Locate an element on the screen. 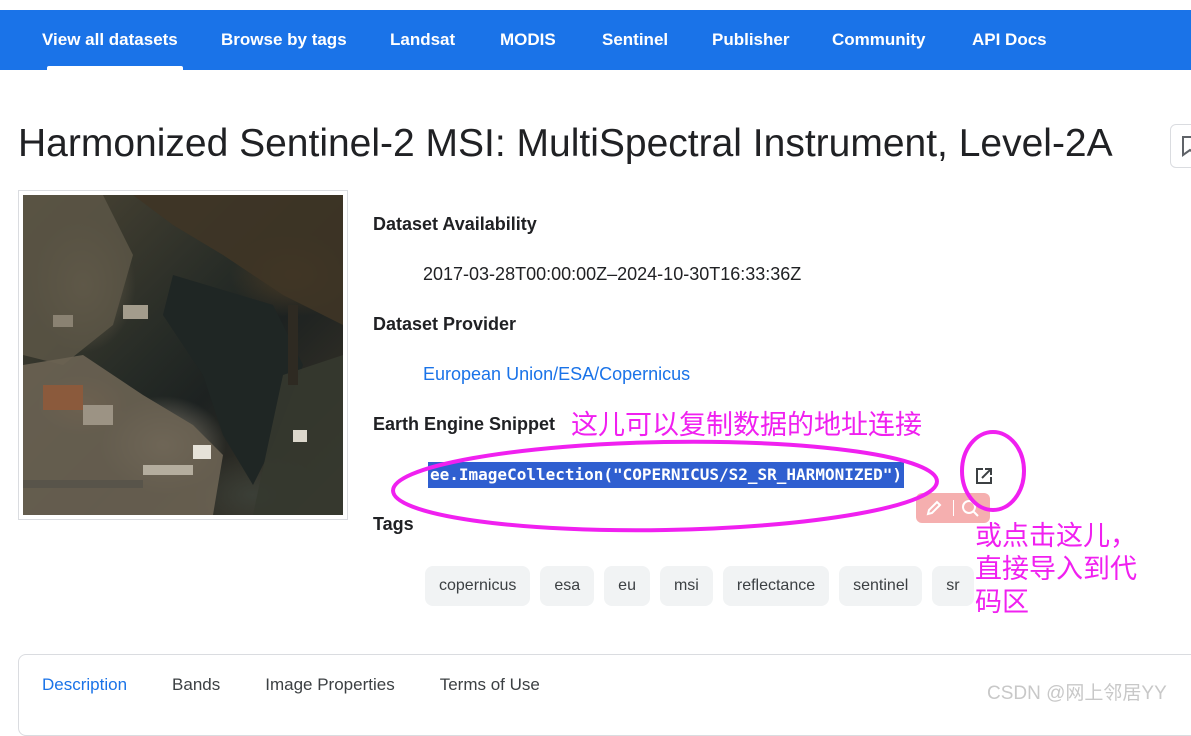 The height and width of the screenshot is (736, 1191). annotation-ellipse-open-button is located at coordinates (993, 471).